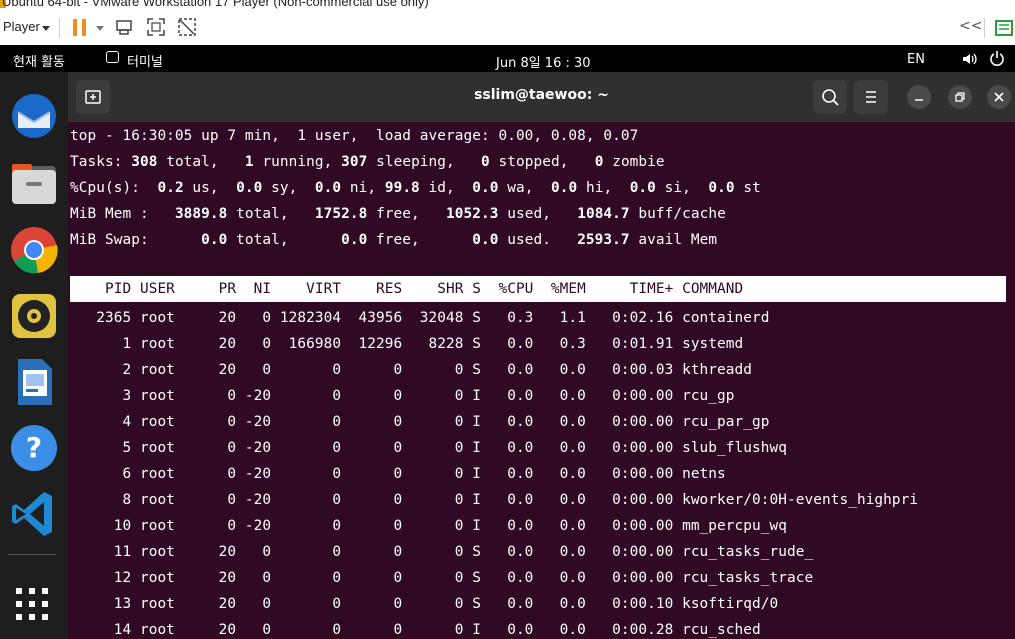 The width and height of the screenshot is (1015, 639). What do you see at coordinates (472, 214) in the screenshot?
I see `summary-value: 1052.3` at bounding box center [472, 214].